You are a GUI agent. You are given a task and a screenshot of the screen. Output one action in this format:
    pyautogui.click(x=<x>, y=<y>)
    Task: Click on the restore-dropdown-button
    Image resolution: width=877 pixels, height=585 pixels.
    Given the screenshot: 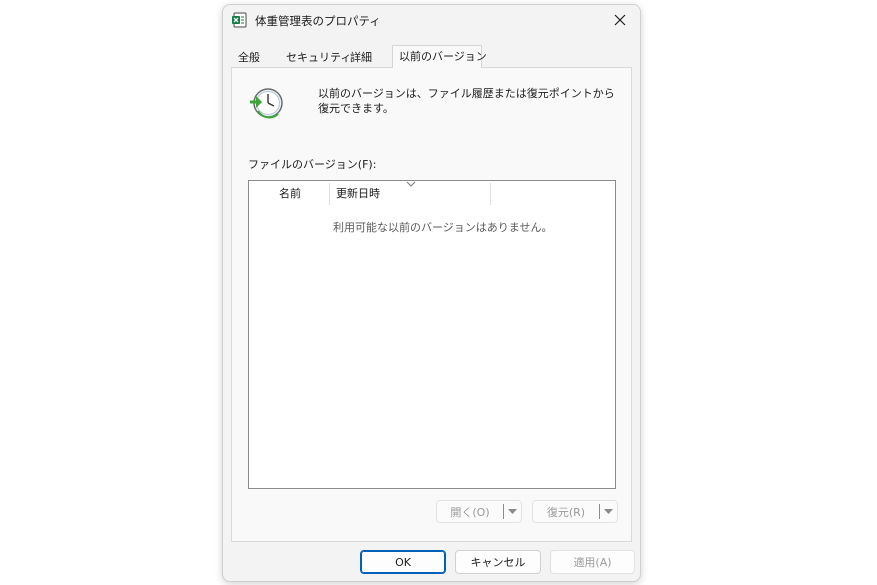 What is the action you would take?
    pyautogui.click(x=608, y=511)
    